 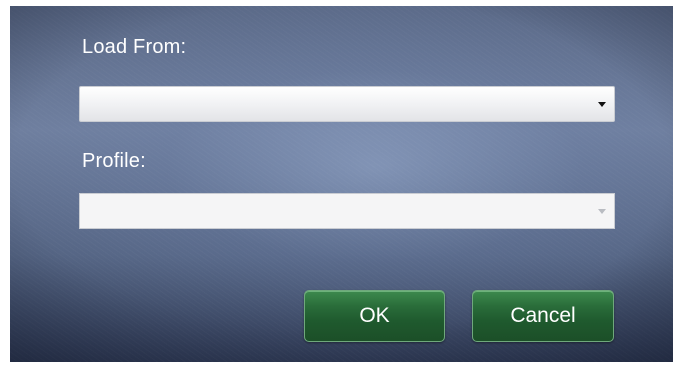 I want to click on load-from-label: Load From:, so click(x=134, y=47).